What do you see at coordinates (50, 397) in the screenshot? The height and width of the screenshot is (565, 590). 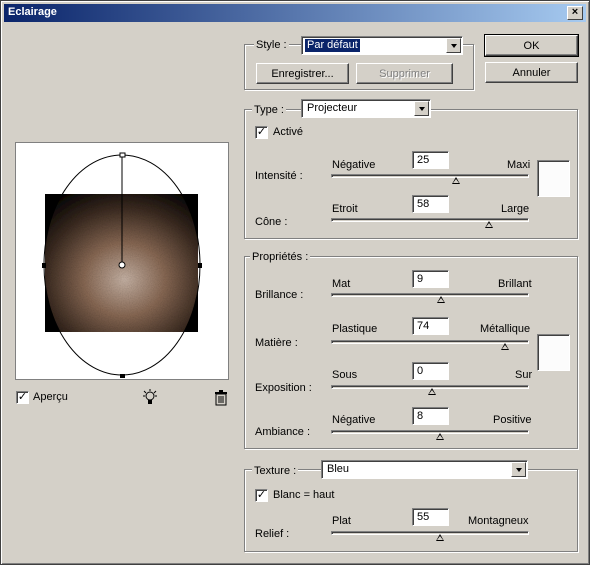 I see `preview-label: Aperçu` at bounding box center [50, 397].